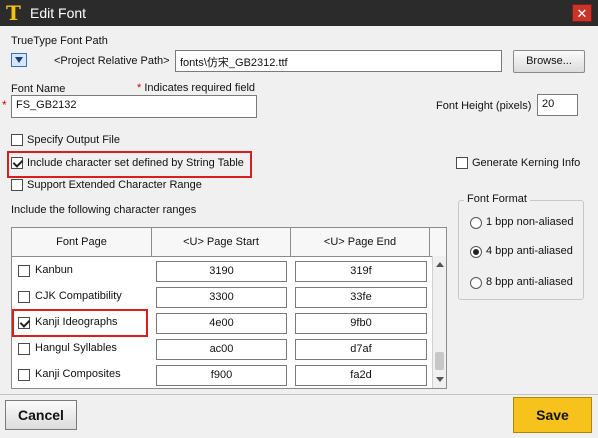 The image size is (598, 438). I want to click on format-label-8bpp: 8 bpp anti-aliased, so click(529, 282).